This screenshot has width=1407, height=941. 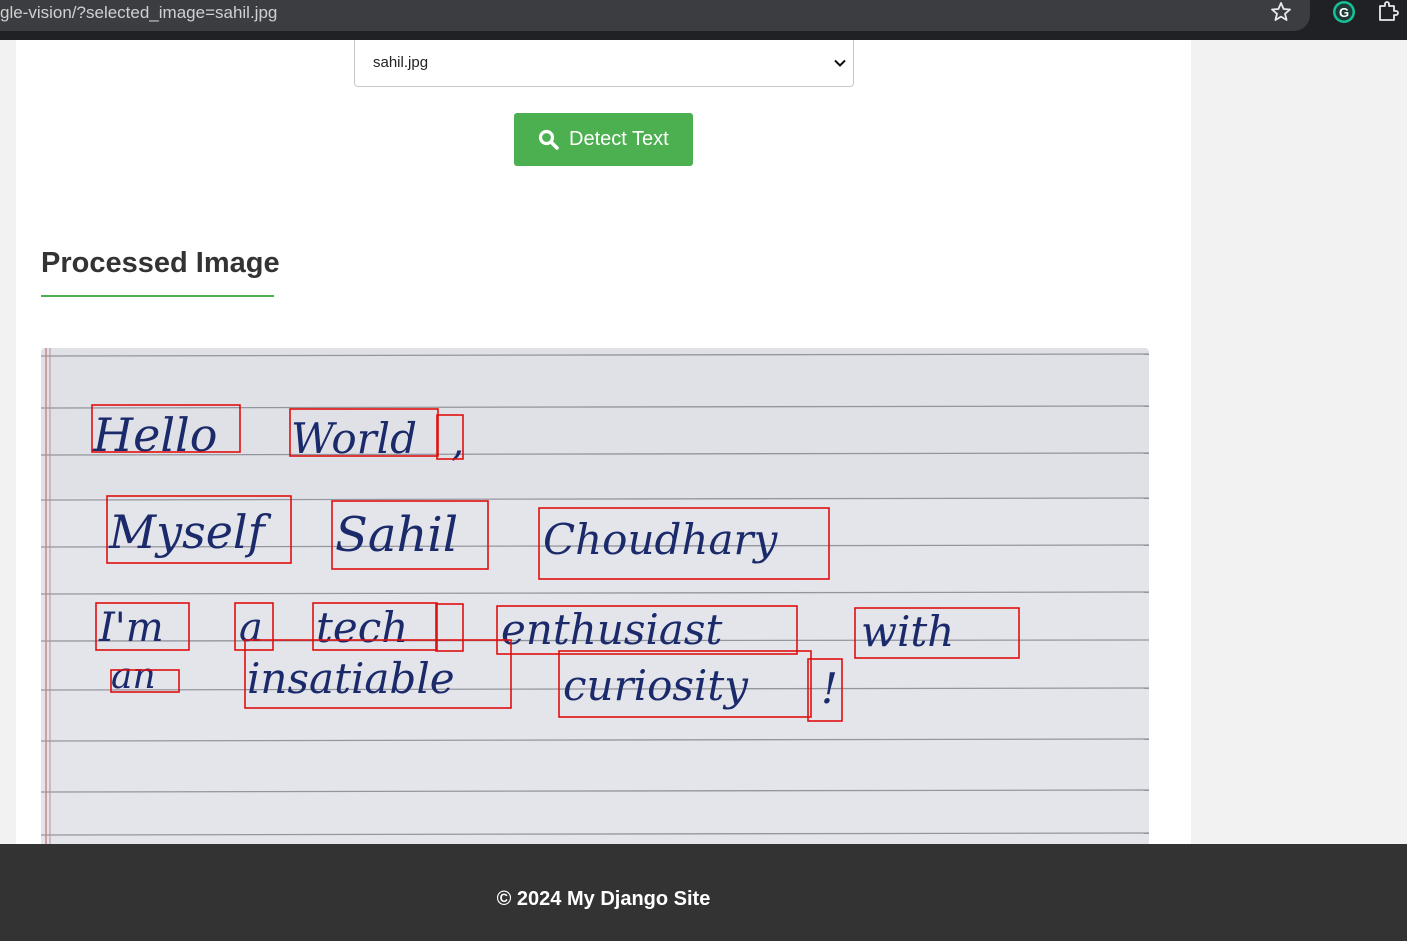 What do you see at coordinates (840, 63) in the screenshot?
I see `chevron-down-icon` at bounding box center [840, 63].